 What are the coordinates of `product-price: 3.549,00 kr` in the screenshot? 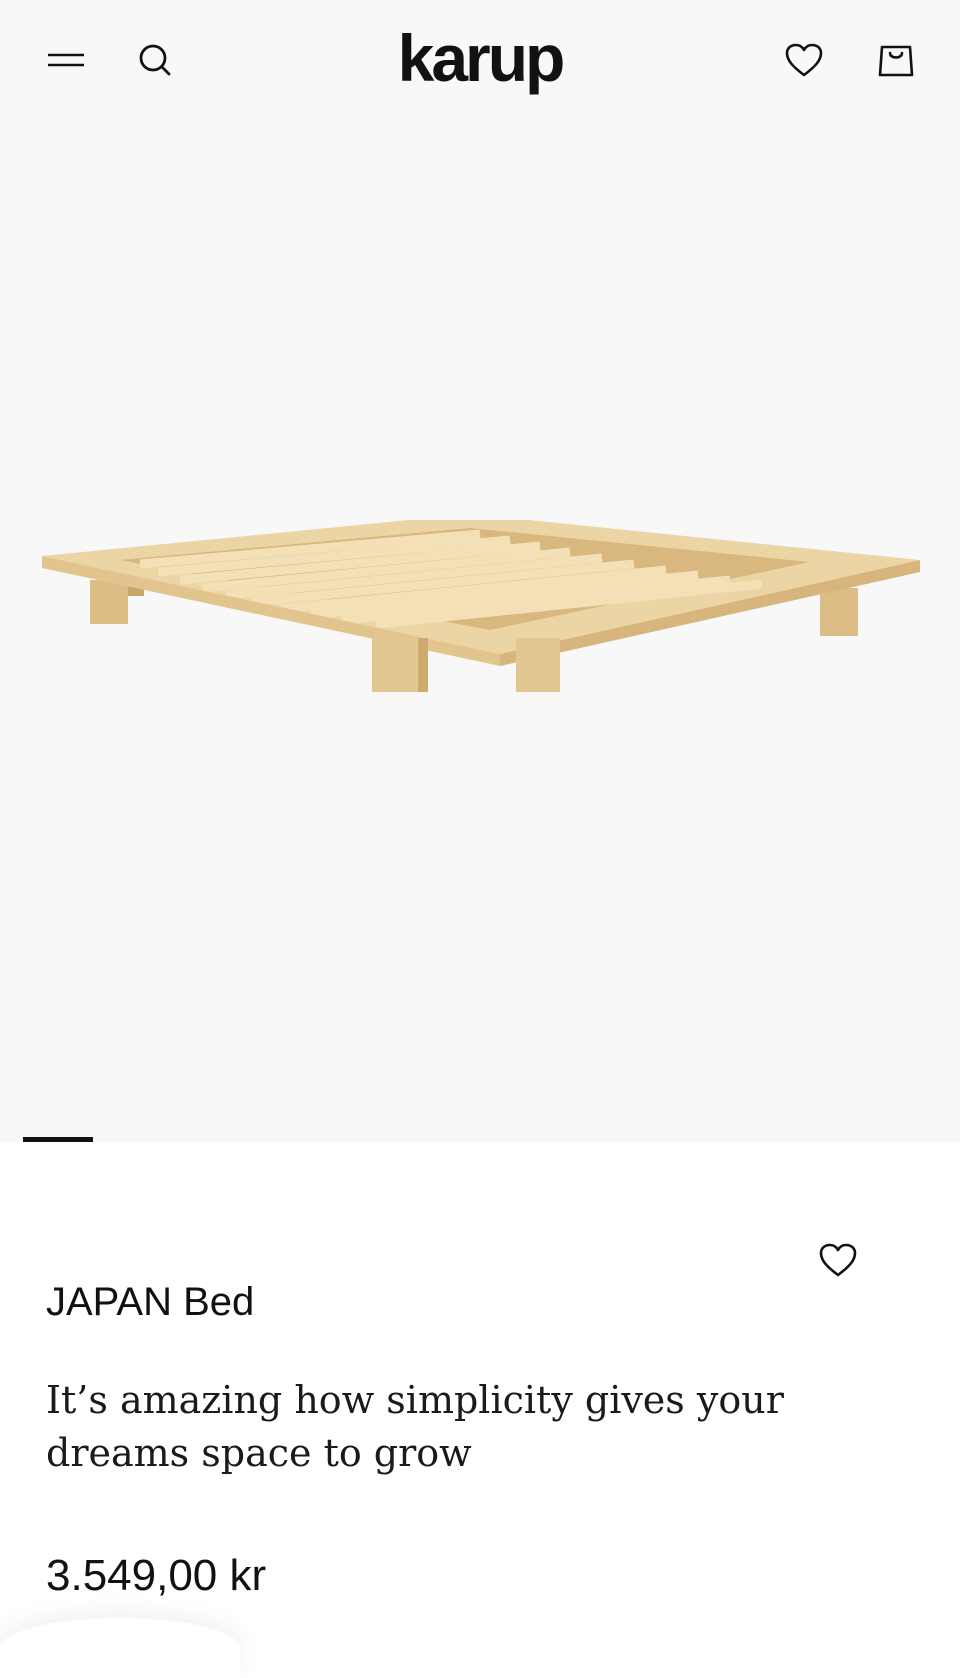 It's located at (156, 1575).